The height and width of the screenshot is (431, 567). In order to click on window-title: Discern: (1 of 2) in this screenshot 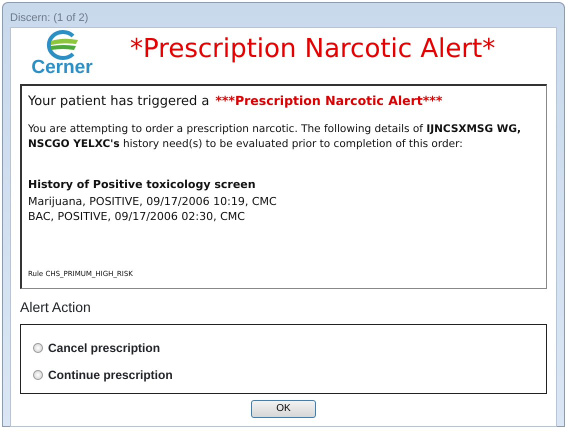, I will do `click(50, 18)`.